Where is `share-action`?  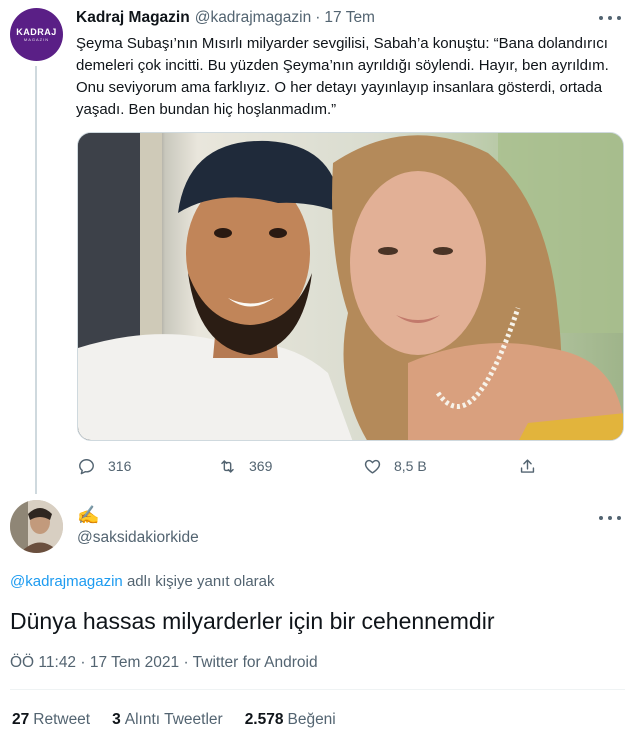
share-action is located at coordinates (533, 466).